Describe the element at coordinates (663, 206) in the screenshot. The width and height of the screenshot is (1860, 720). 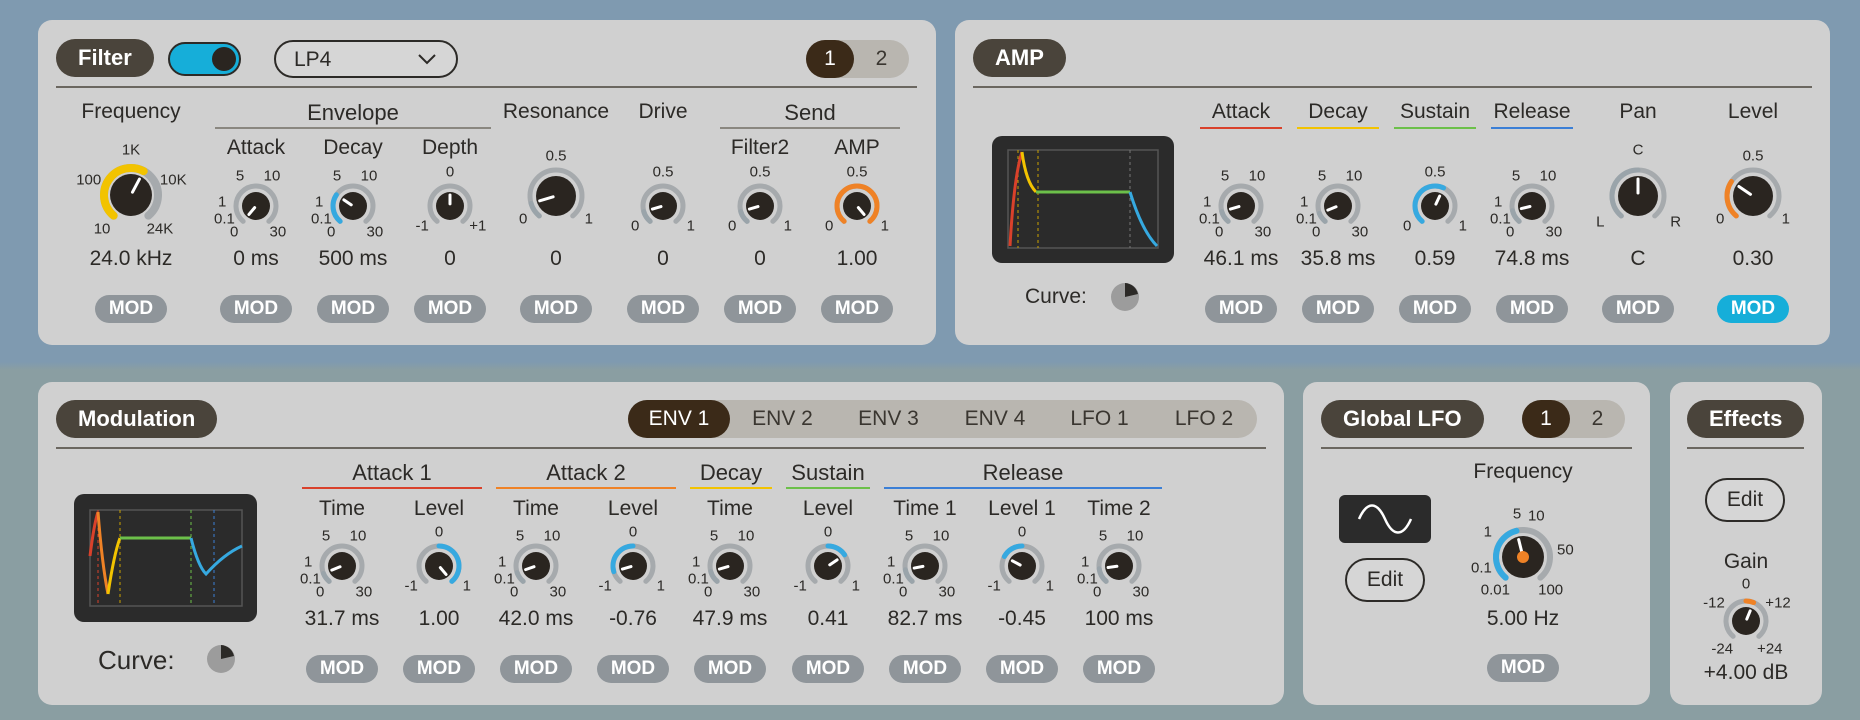
I see `drive-knob` at that location.